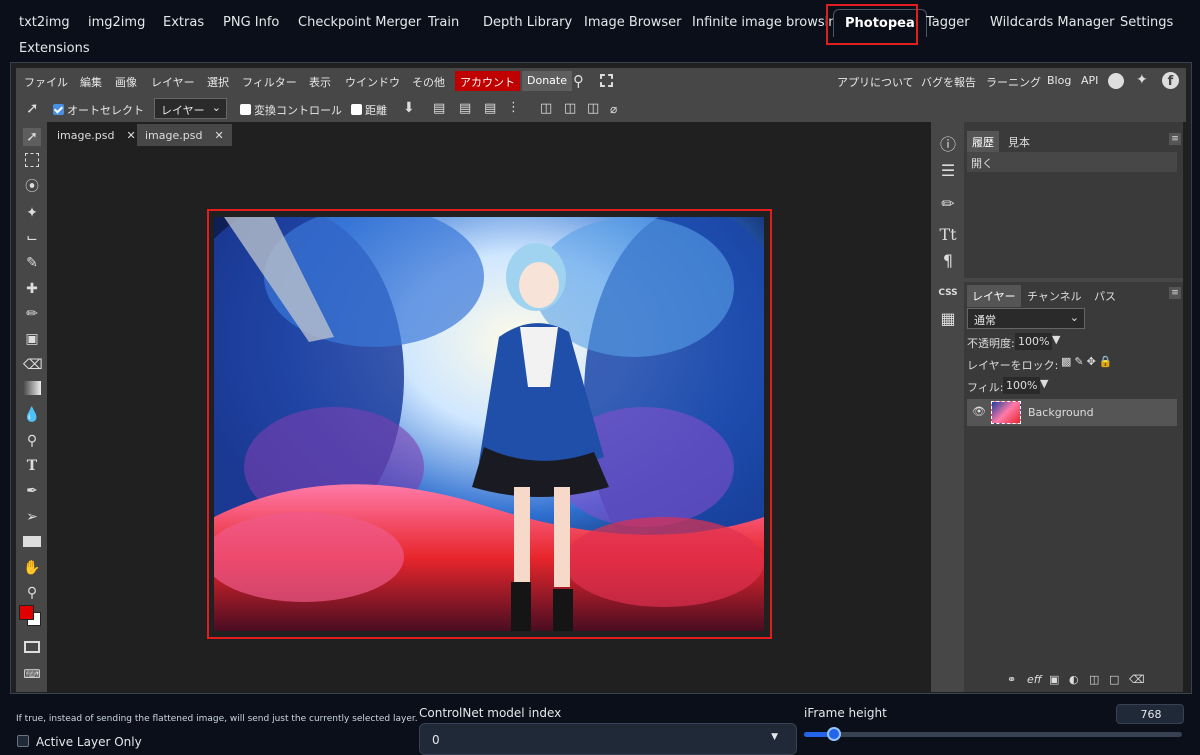 The image size is (1200, 755). I want to click on link-icon: ⚭, so click(1011, 679).